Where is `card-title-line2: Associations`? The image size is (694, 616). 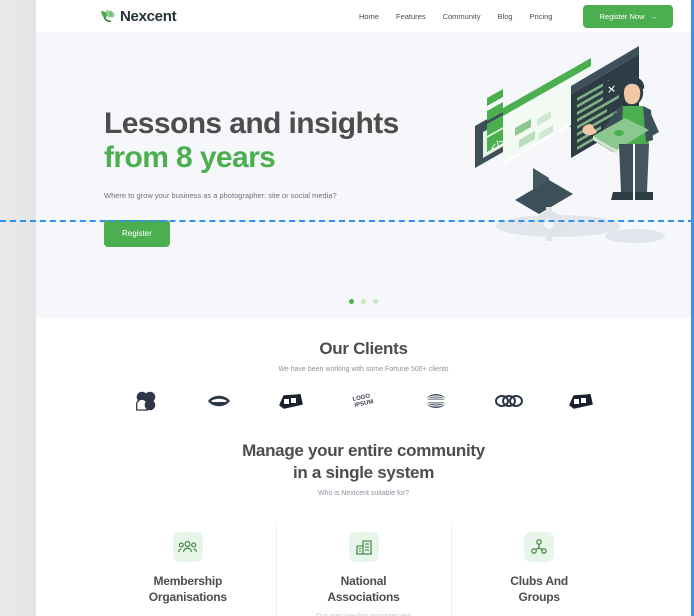 card-title-line2: Associations is located at coordinates (363, 596).